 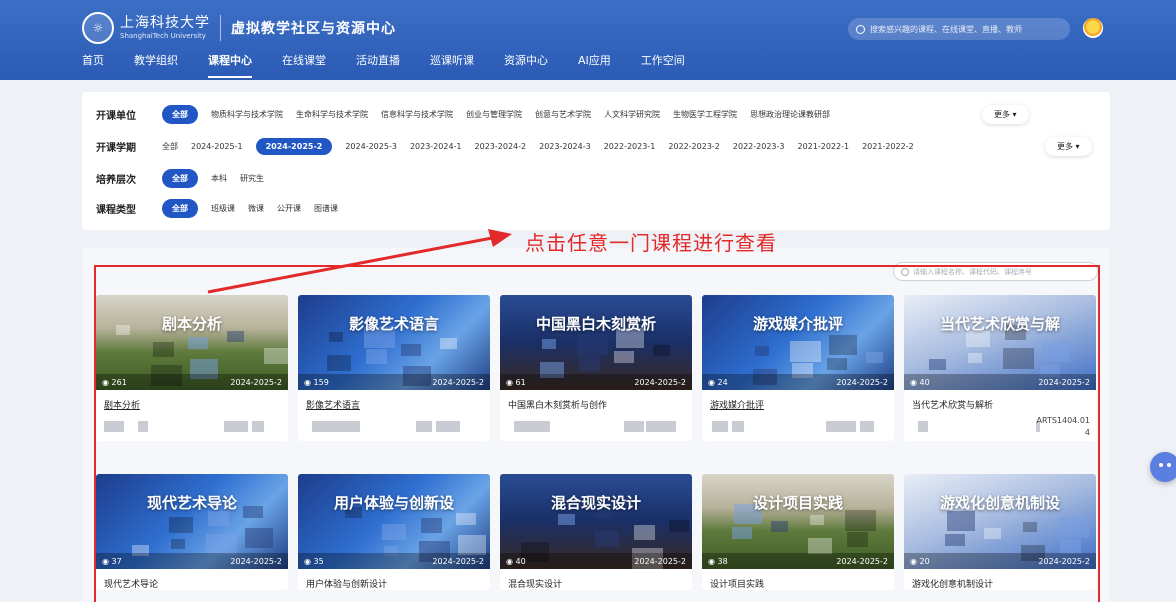 What do you see at coordinates (163, 36) in the screenshot?
I see `university-name-en: ShanghaiTech University` at bounding box center [163, 36].